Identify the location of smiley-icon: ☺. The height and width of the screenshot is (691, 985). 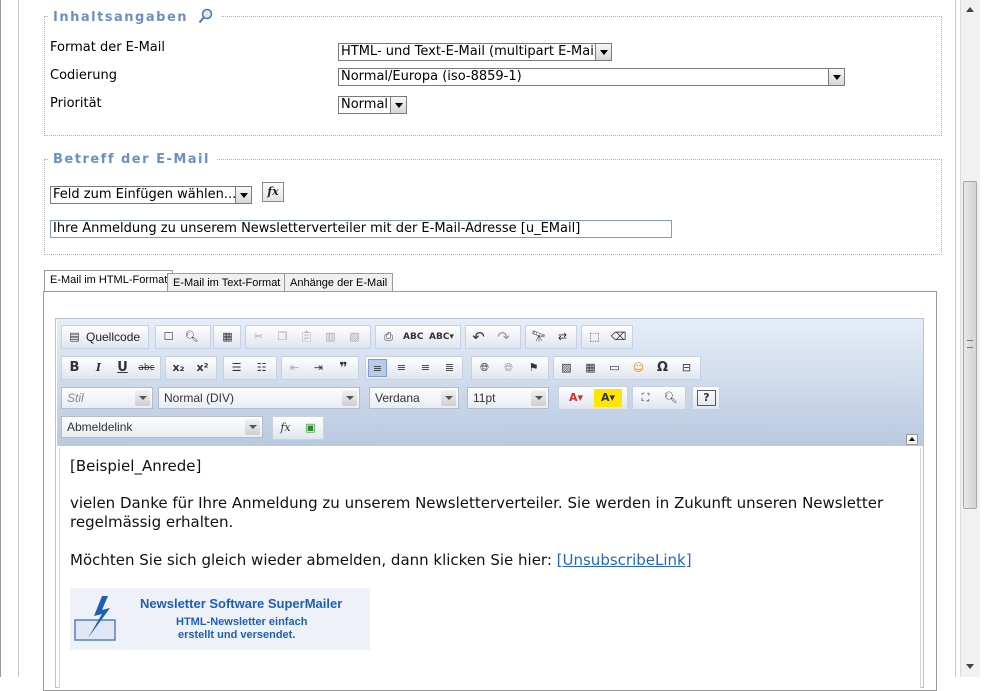
(638, 368).